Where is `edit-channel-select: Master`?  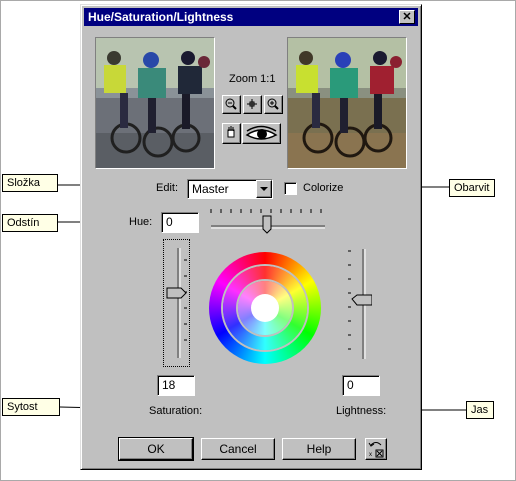 edit-channel-select: Master is located at coordinates (230, 189).